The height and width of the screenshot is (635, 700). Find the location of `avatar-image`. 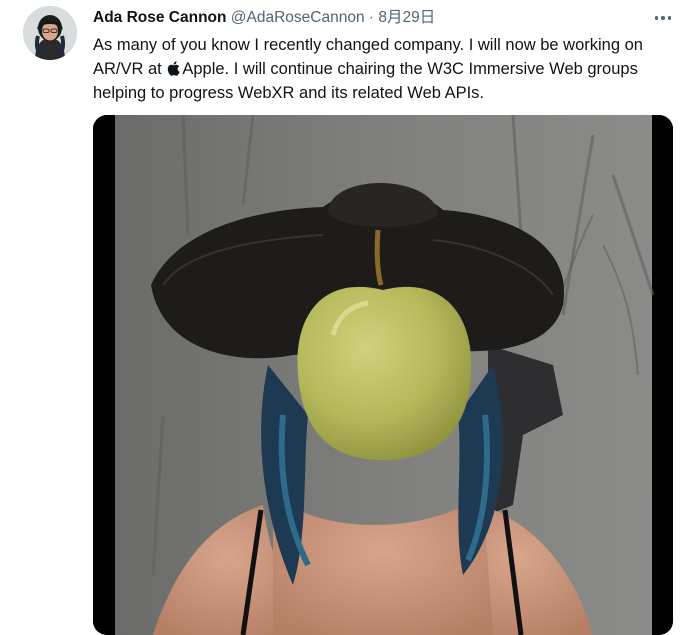

avatar-image is located at coordinates (50, 33).